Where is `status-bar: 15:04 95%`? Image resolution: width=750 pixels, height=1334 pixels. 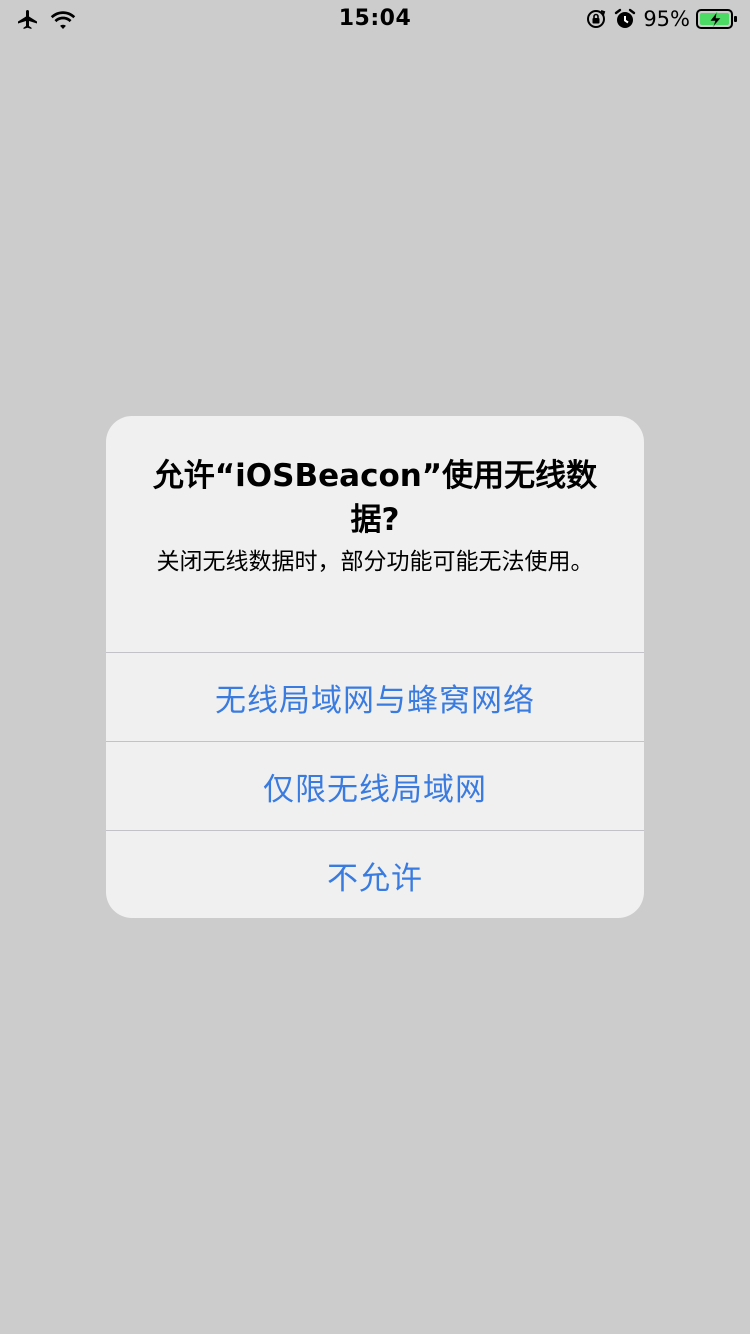 status-bar: 15:04 95% is located at coordinates (375, 20).